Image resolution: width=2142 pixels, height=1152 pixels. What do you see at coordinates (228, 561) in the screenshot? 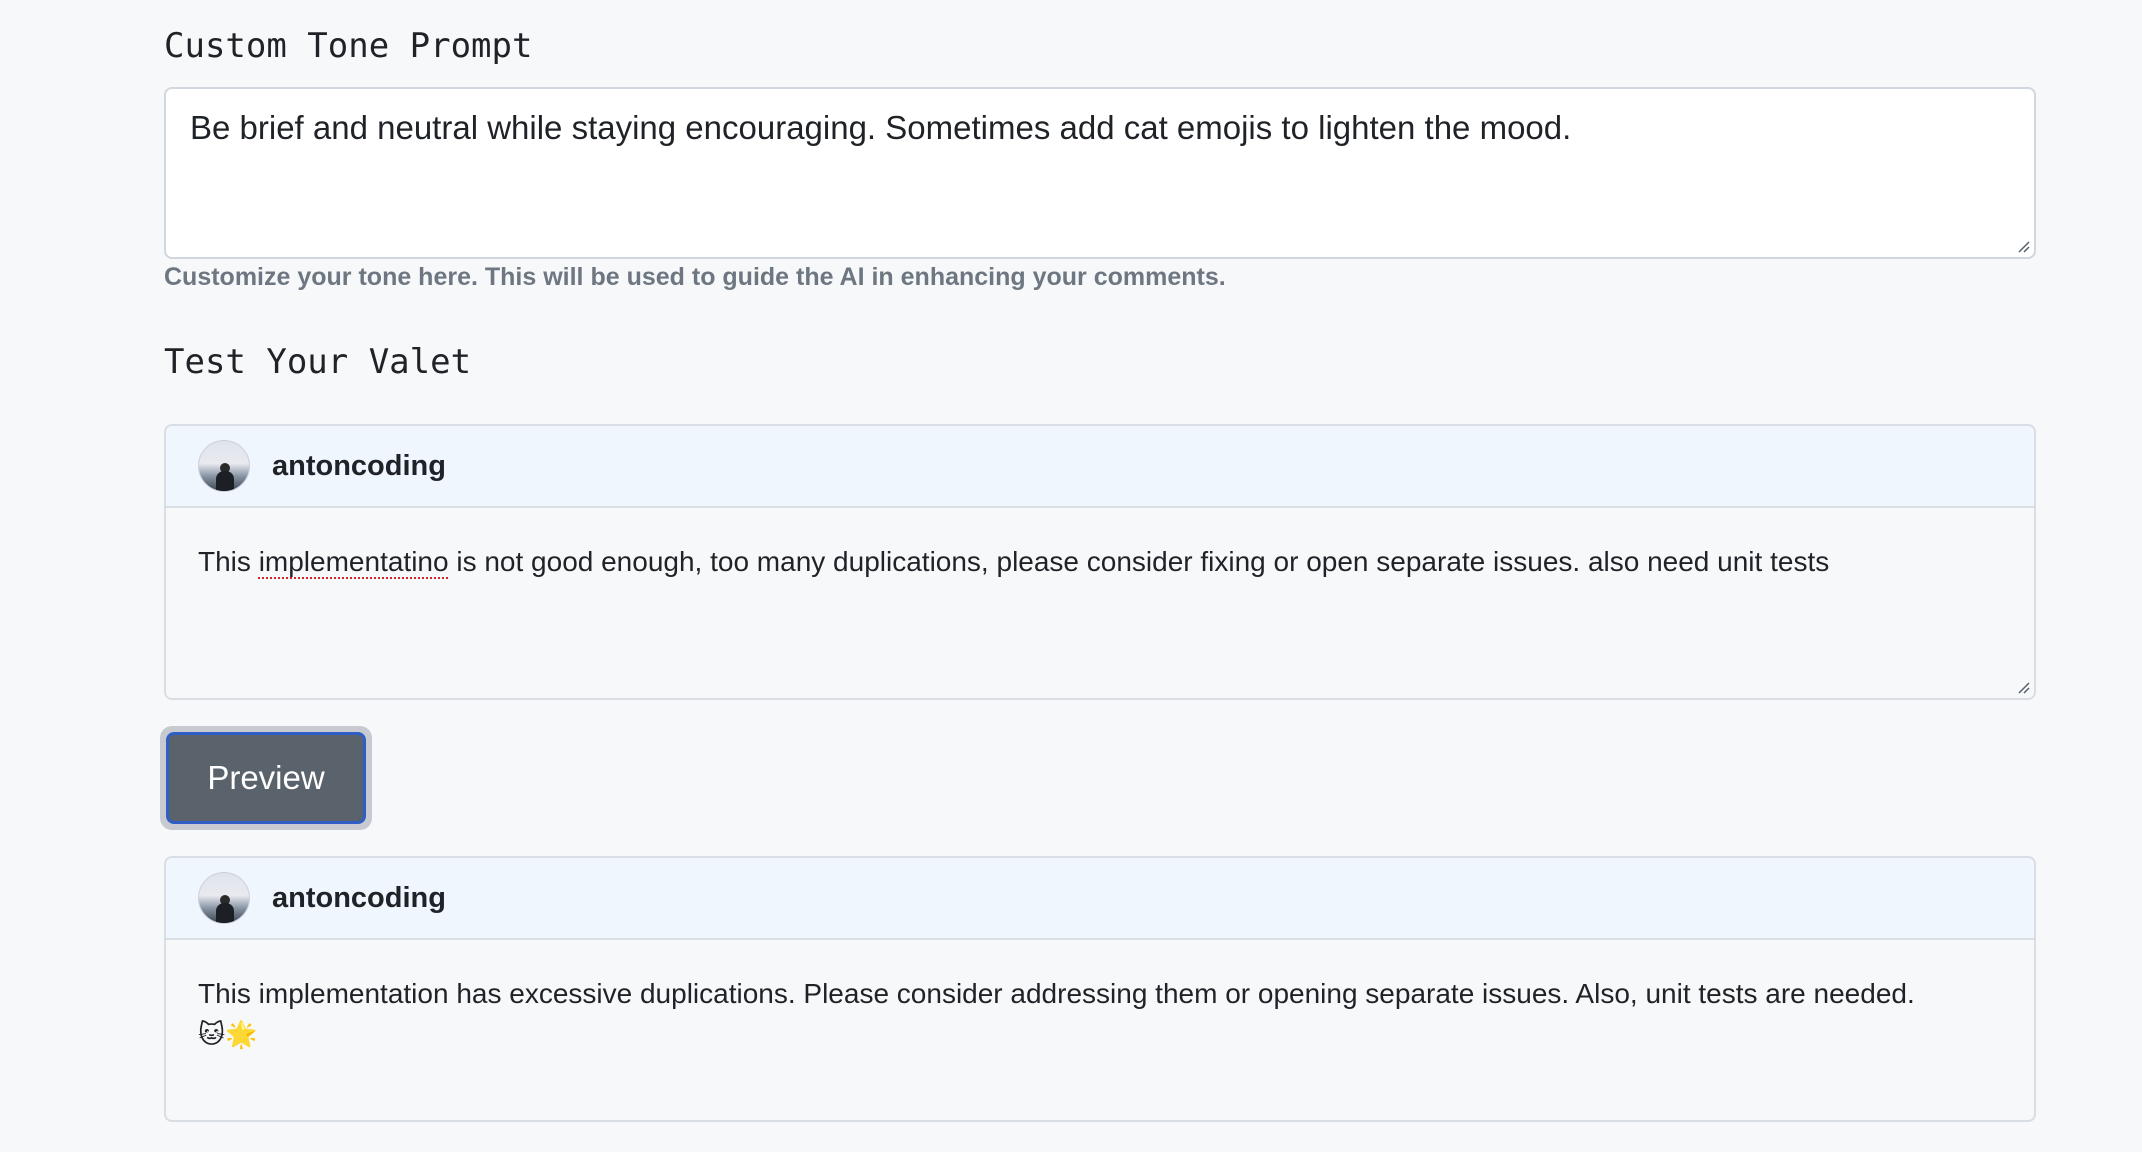
I see `comment-text-start: This` at bounding box center [228, 561].